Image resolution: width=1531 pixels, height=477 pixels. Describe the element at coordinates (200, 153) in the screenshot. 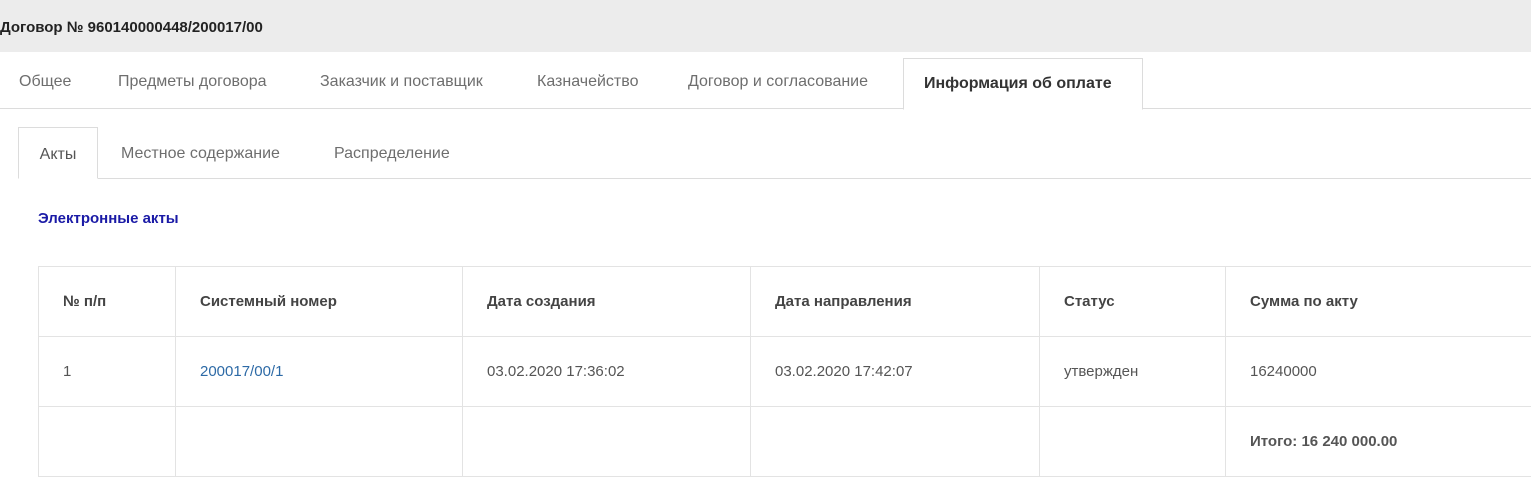

I see `subtab-local-content: Местное содержание` at that location.